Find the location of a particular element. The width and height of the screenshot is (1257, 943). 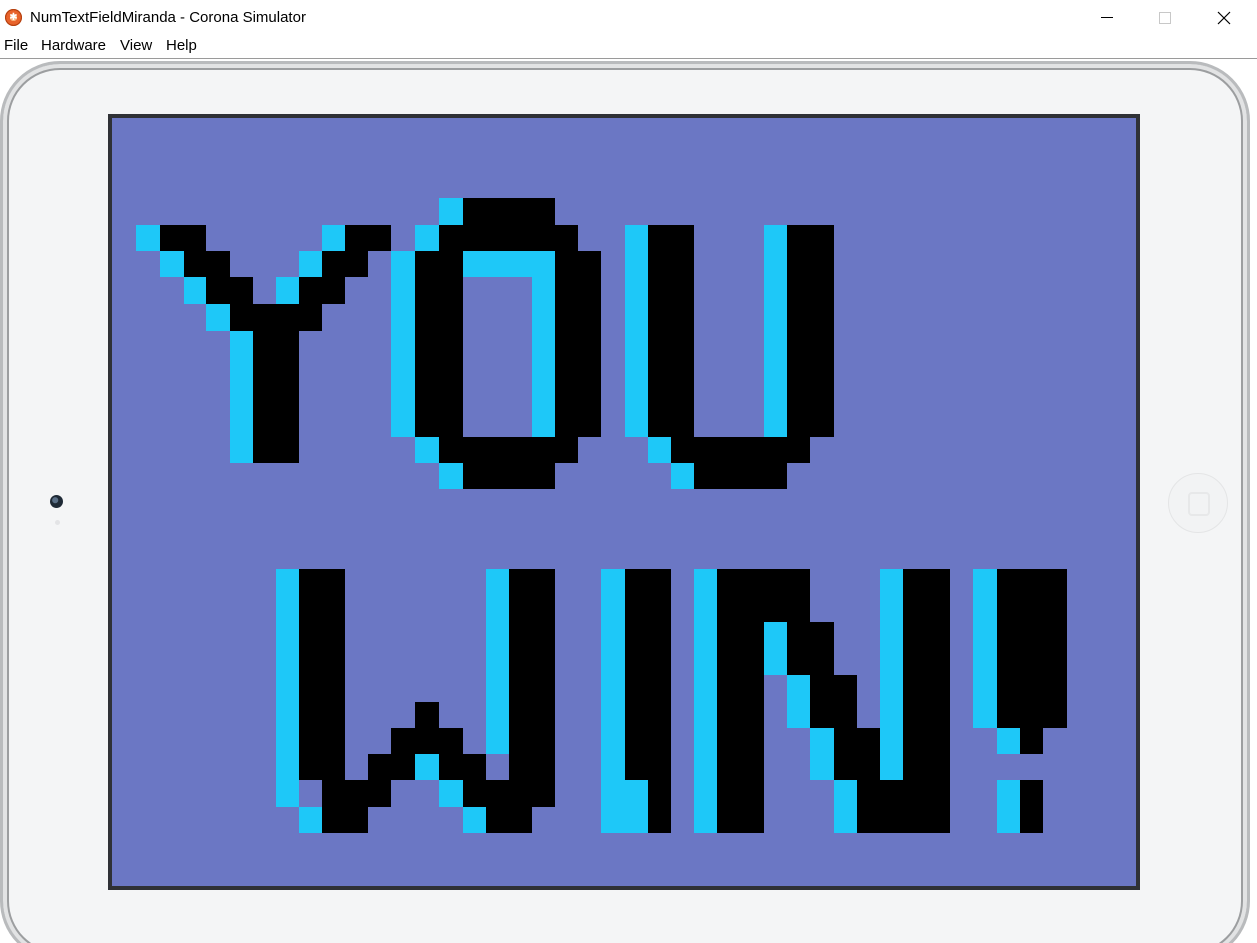

menu-help: Help is located at coordinates (181, 45).